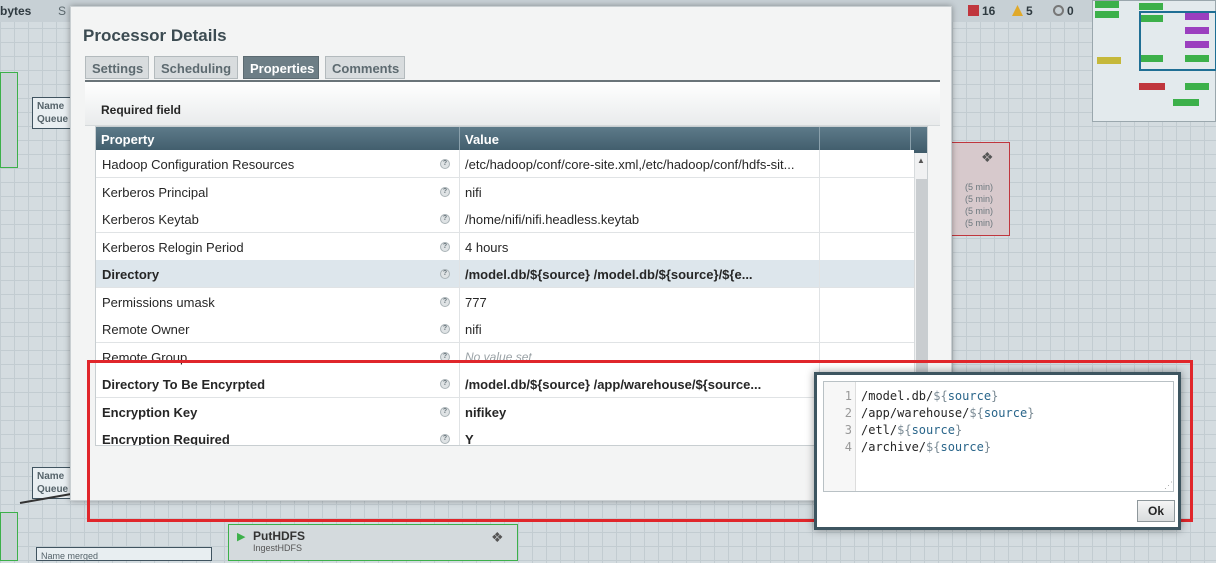  What do you see at coordinates (155, 35) in the screenshot?
I see `dialog-title: Processor Details` at bounding box center [155, 35].